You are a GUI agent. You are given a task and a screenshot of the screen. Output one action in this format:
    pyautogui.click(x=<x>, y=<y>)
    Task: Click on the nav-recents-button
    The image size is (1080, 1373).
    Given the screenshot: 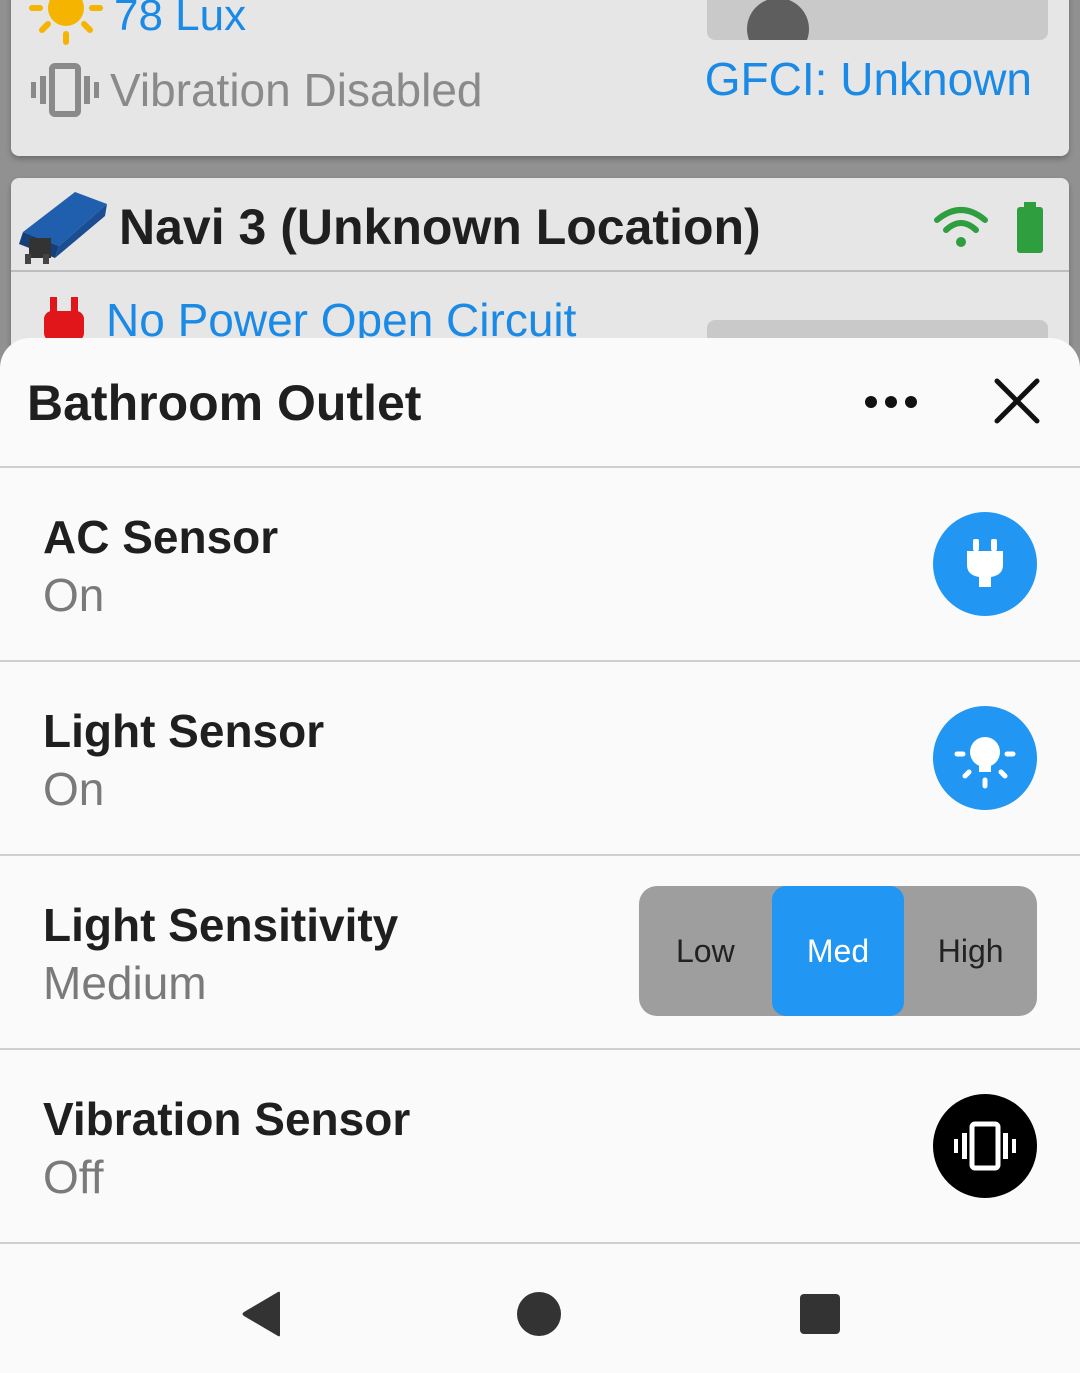 What is the action you would take?
    pyautogui.click(x=820, y=1314)
    